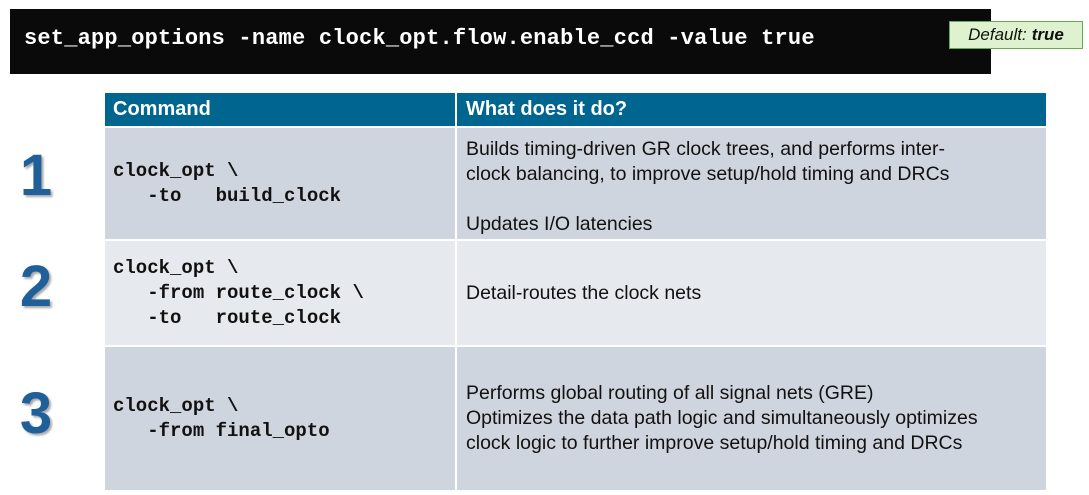 The image size is (1089, 495). Describe the element at coordinates (751, 293) in the screenshot. I see `description-cell: Detail-routes the clock nets` at that location.